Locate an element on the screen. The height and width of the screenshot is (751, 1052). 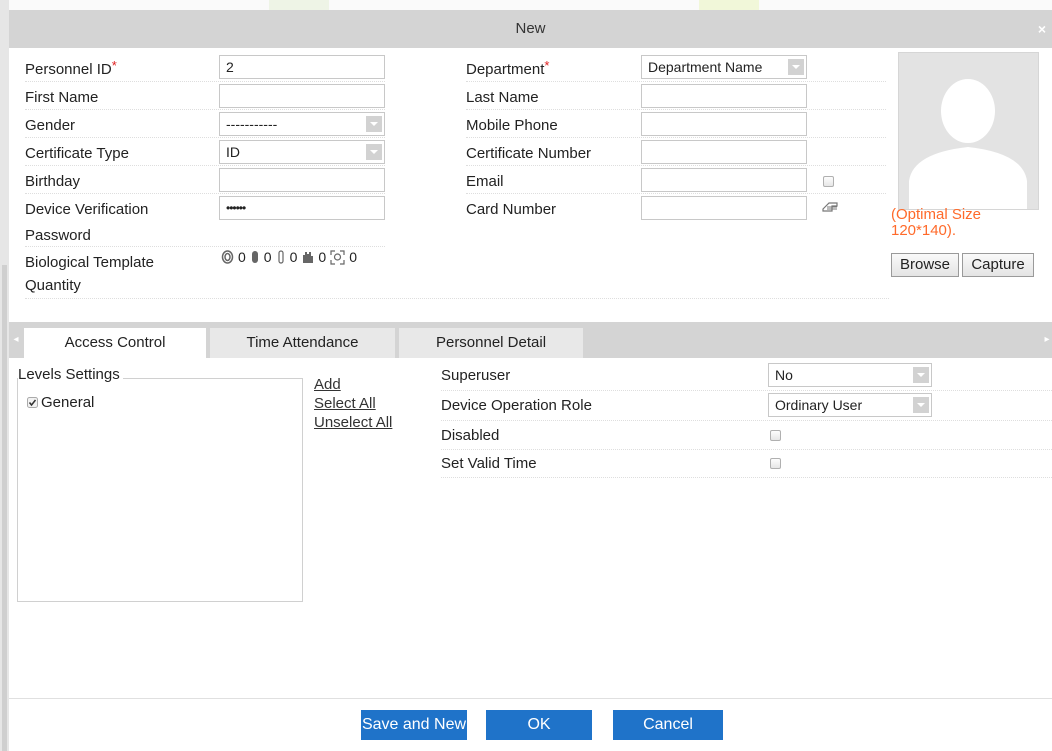
card-number-input is located at coordinates (724, 208).